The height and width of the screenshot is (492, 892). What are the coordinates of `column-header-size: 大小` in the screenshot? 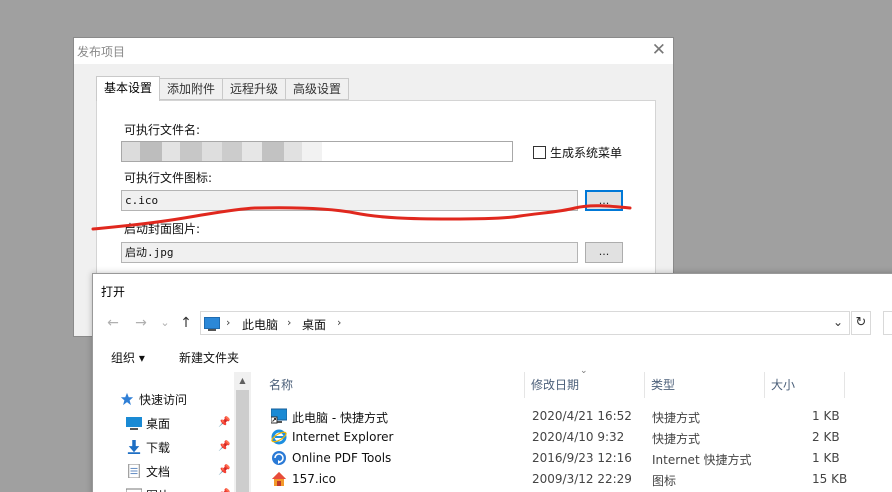 It's located at (805, 385).